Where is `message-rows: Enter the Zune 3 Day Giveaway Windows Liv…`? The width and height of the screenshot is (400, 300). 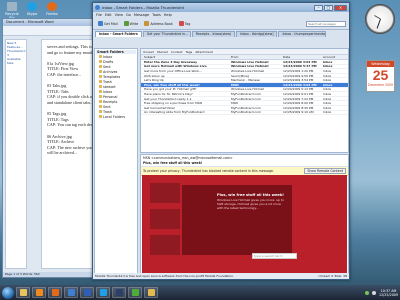
message-rows: Enter the Zune 3 Day Giveaway Windows Liv… is located at coordinates (244, 87).